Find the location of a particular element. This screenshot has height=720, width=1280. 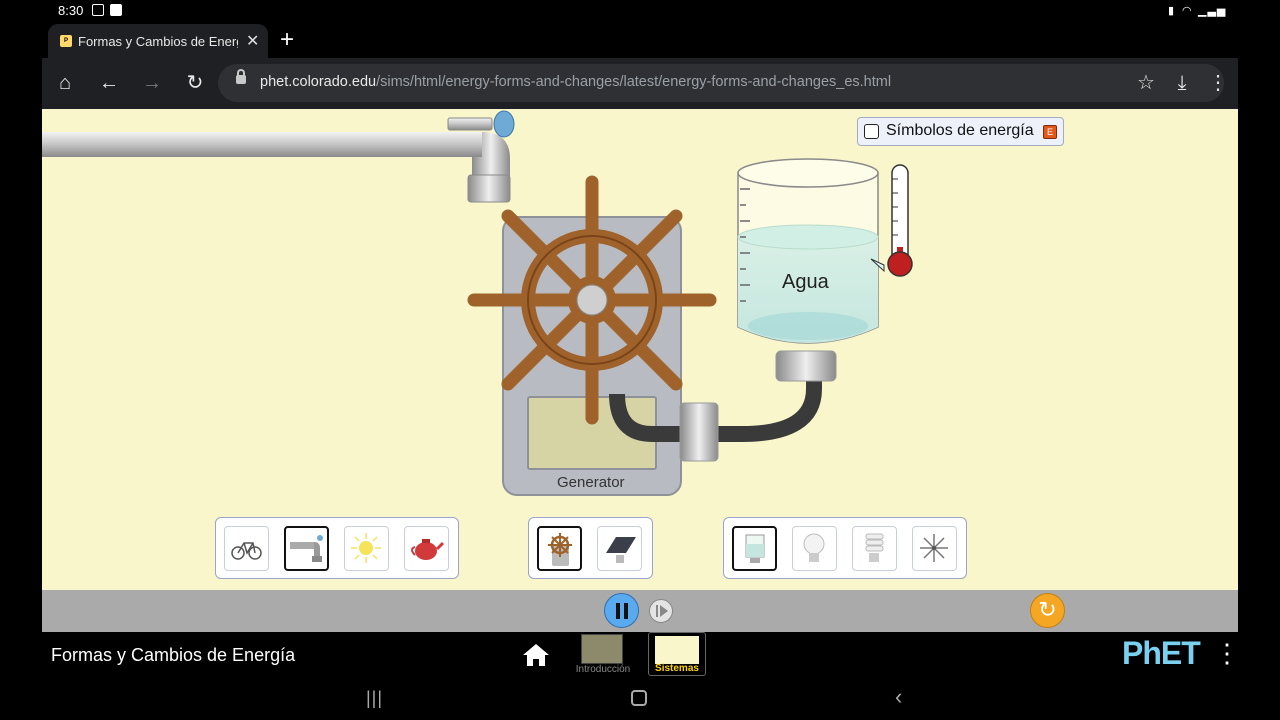

lock-icon is located at coordinates (241, 76).